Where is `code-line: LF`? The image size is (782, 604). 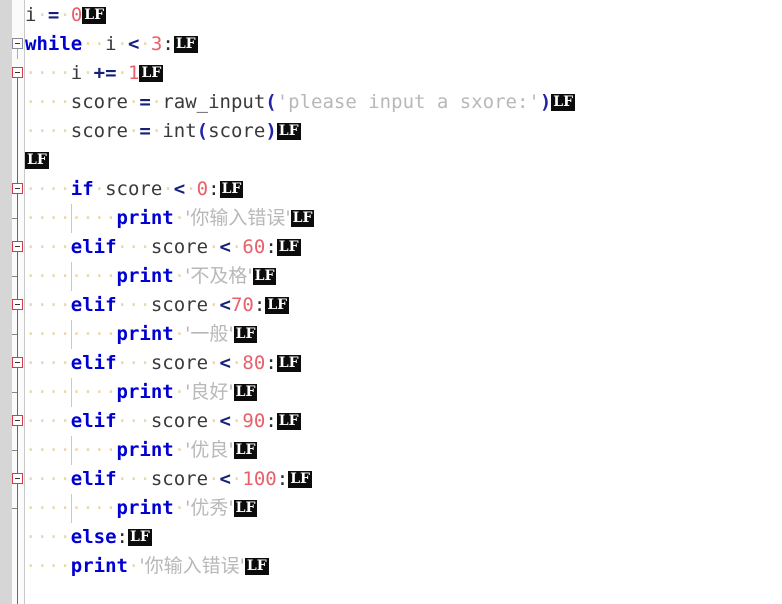 code-line: LF is located at coordinates (37, 160).